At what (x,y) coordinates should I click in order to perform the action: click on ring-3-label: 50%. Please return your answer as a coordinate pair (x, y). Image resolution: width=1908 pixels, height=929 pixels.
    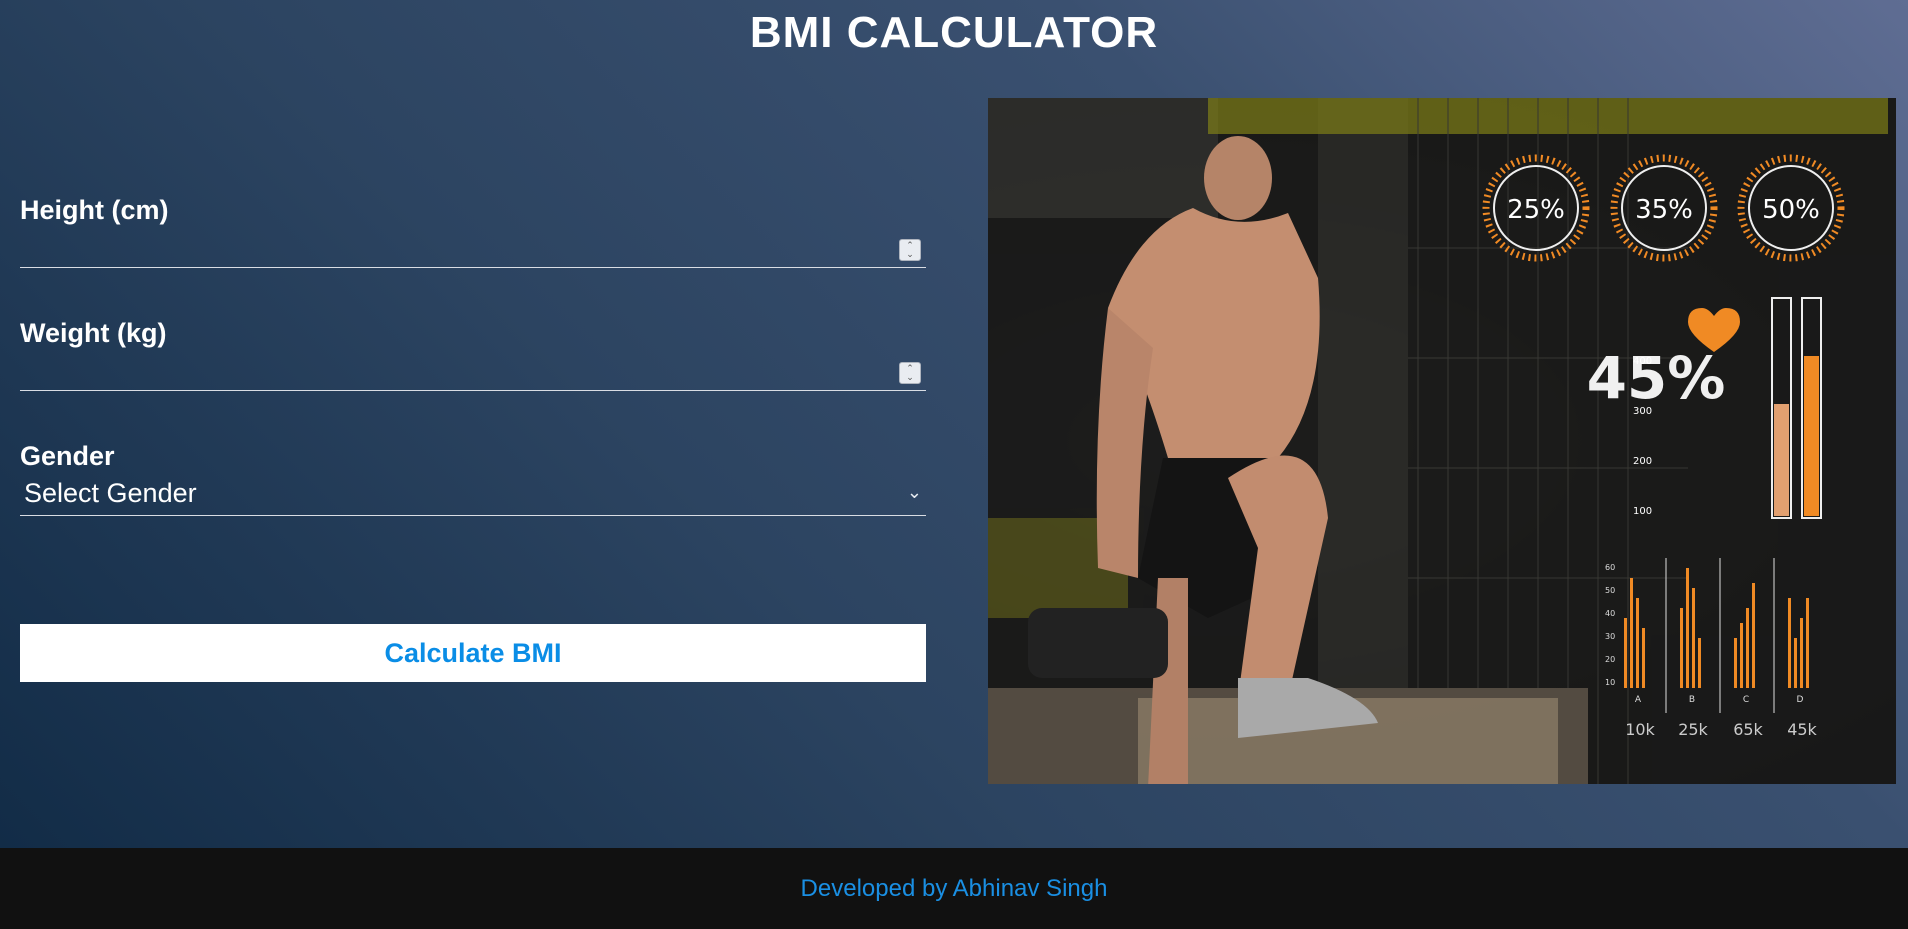
    Looking at the image, I should click on (1791, 210).